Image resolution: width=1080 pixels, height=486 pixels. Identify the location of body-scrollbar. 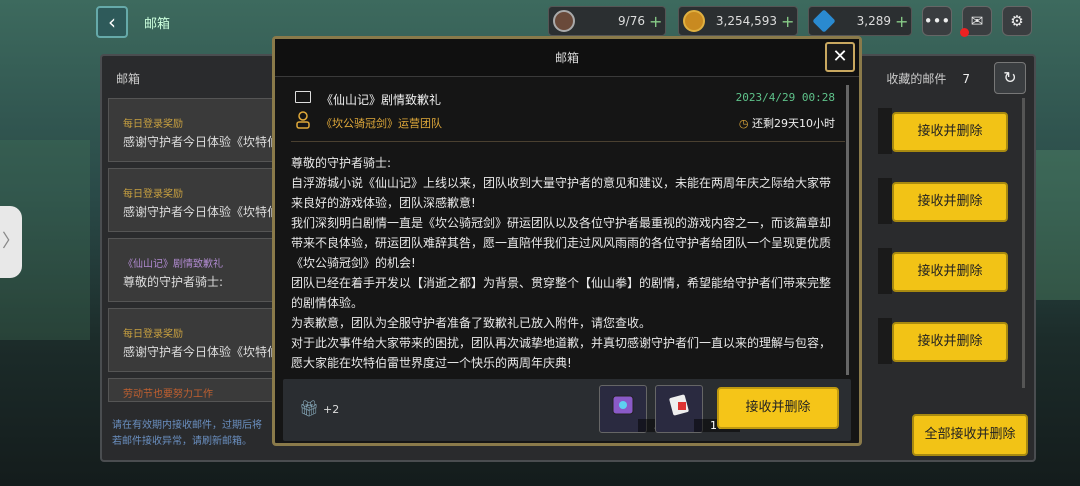
(847, 230).